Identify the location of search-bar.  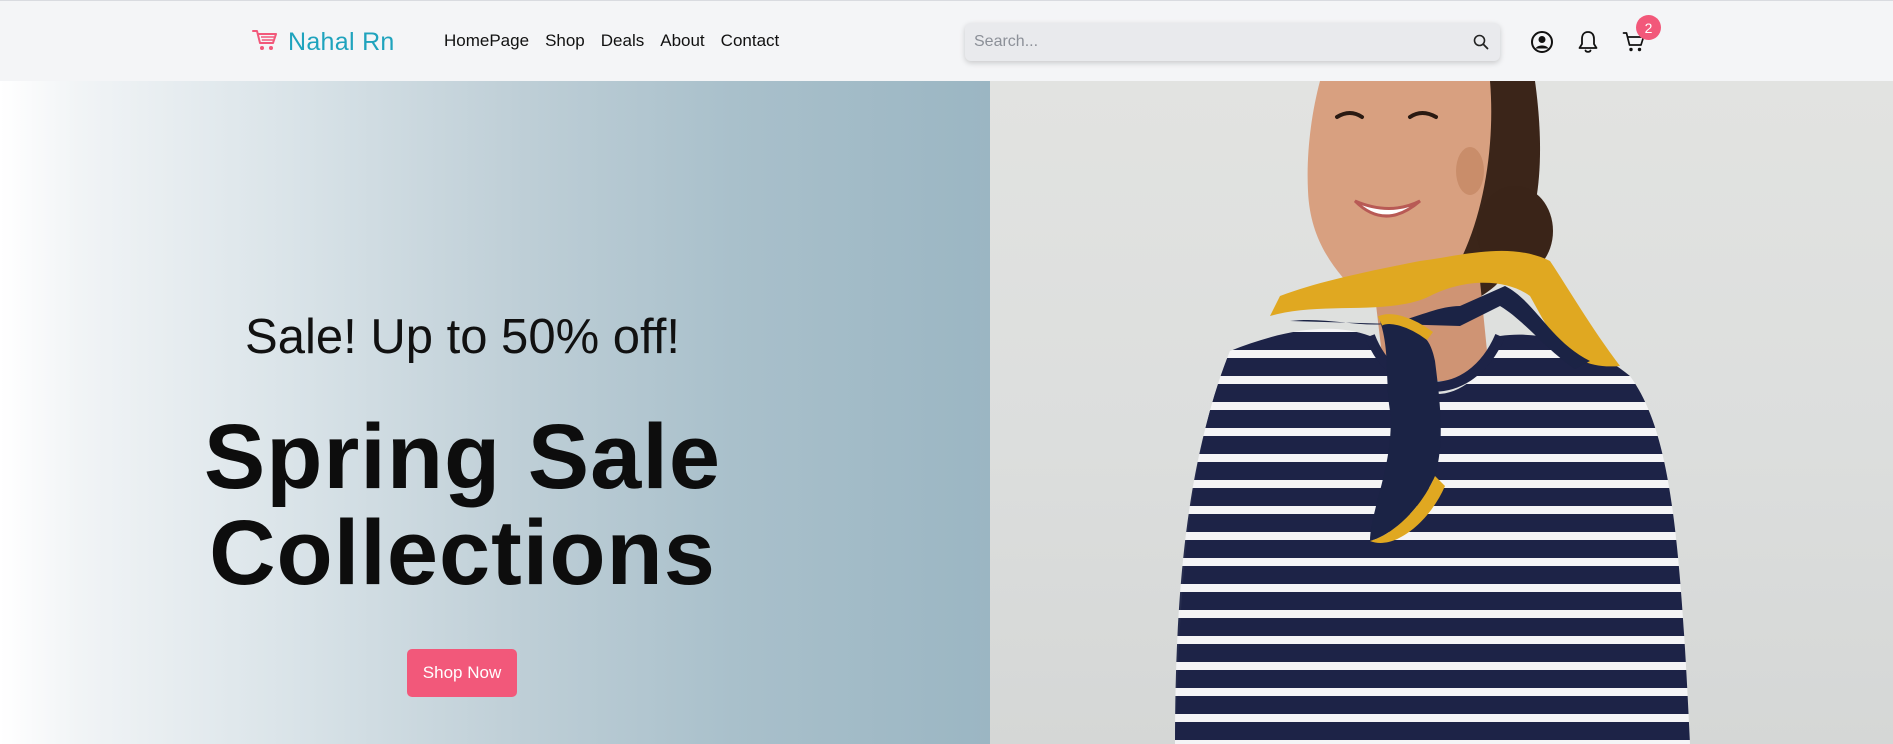
(1232, 42).